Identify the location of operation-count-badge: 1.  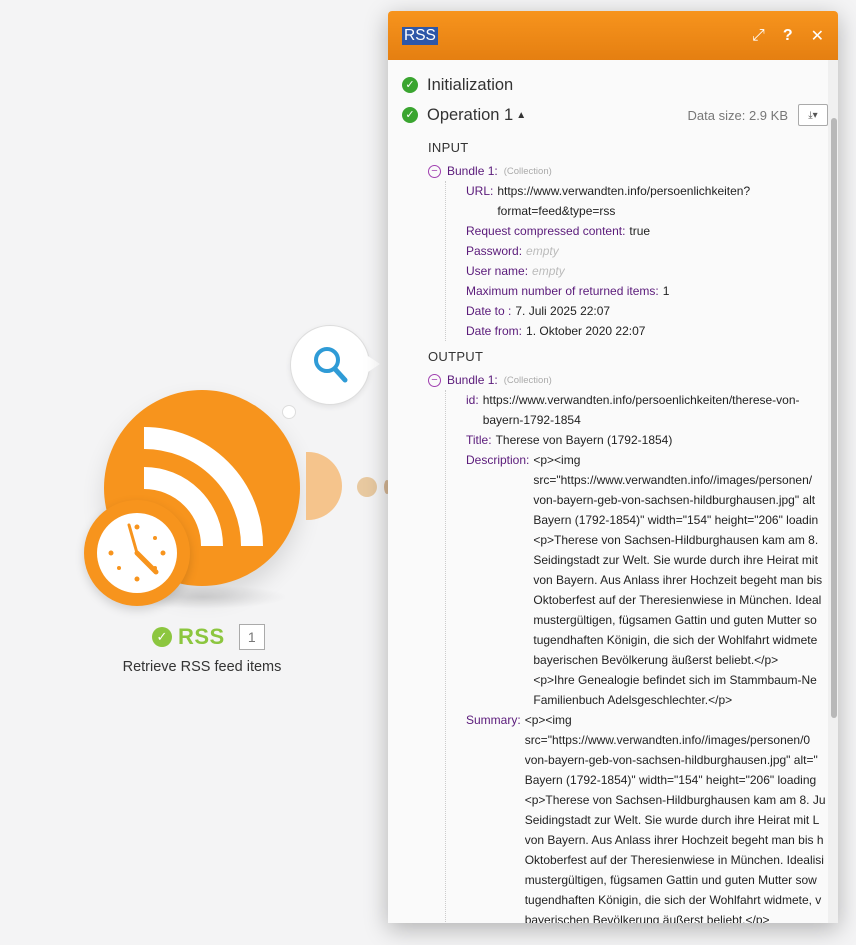
(251, 637).